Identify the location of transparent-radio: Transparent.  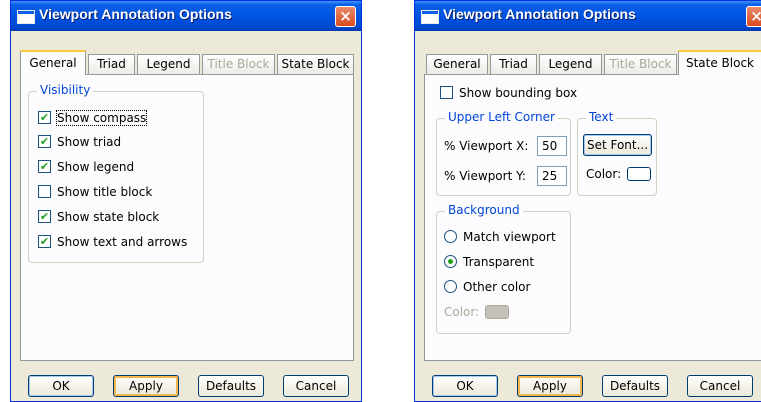
(489, 262).